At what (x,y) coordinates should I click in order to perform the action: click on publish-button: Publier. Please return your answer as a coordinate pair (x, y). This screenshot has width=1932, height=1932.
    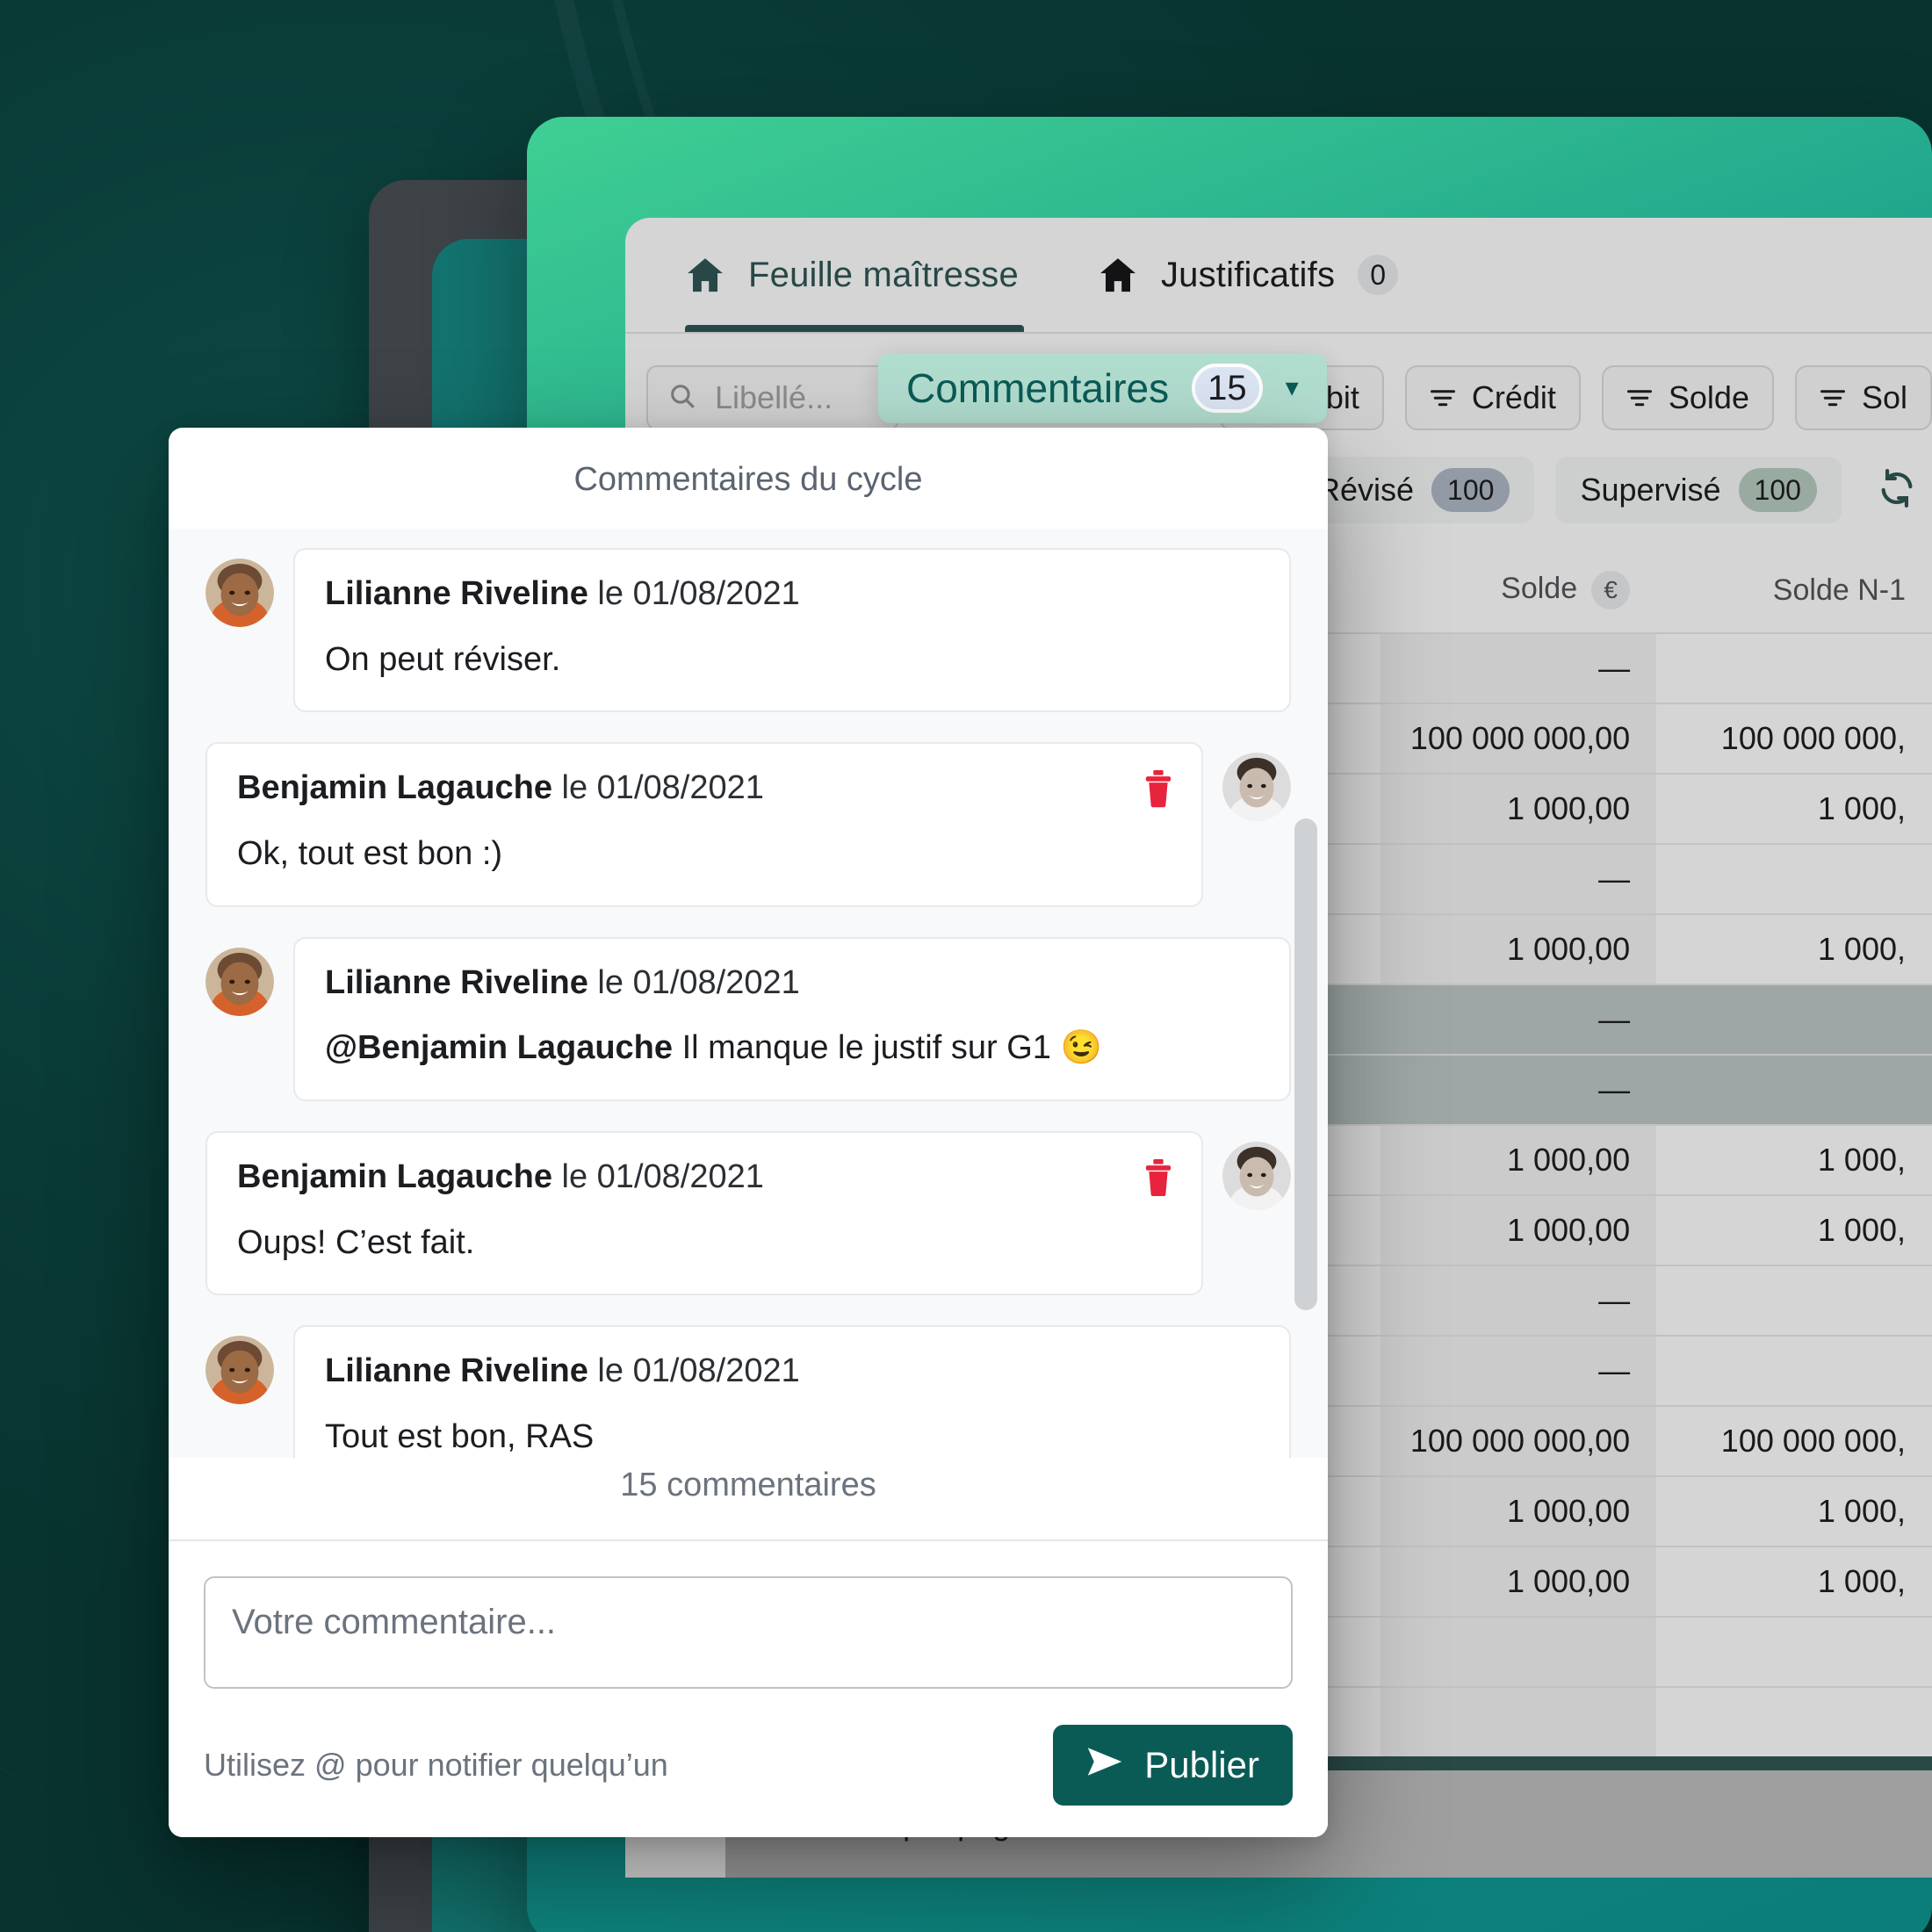
    Looking at the image, I should click on (1173, 1765).